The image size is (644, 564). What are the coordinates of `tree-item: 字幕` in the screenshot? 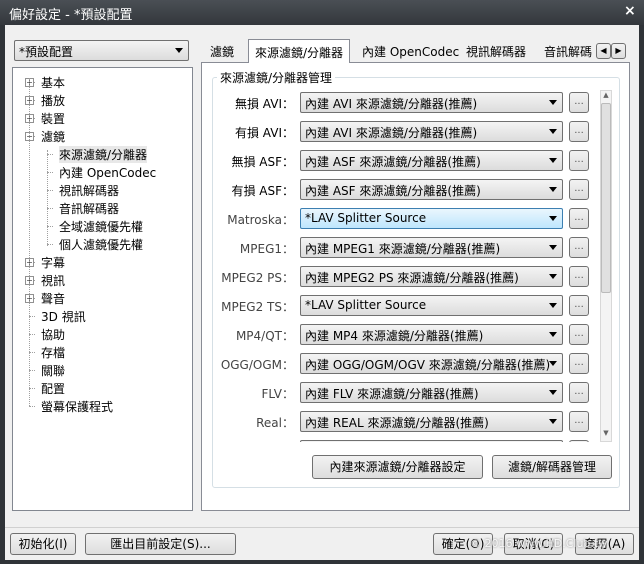 It's located at (53, 262).